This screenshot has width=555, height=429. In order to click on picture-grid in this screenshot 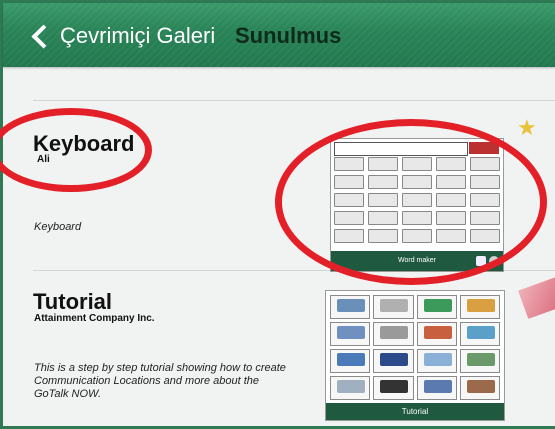, I will do `click(415, 347)`.